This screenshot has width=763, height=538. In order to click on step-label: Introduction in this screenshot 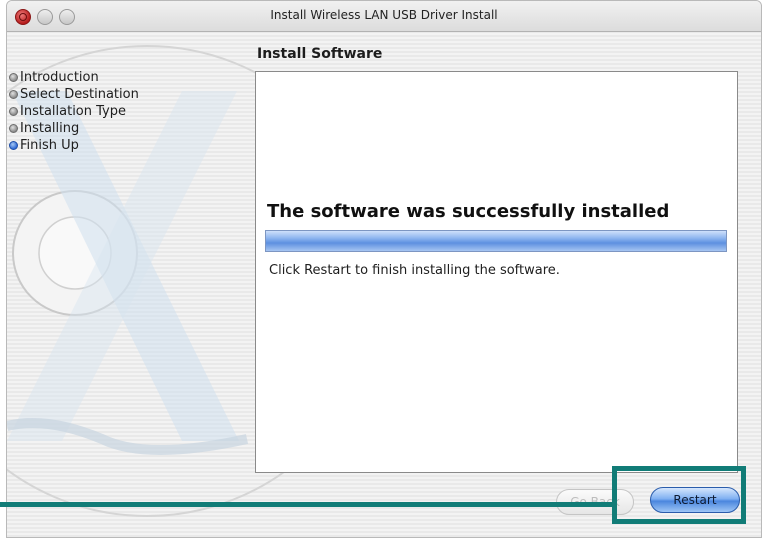, I will do `click(59, 77)`.